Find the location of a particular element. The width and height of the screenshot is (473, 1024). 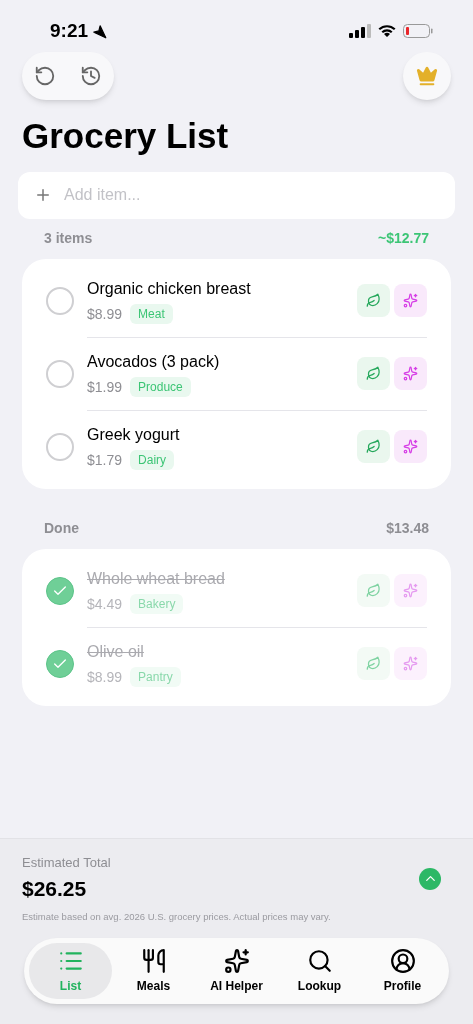

item-name: Whole wheat bread is located at coordinates (156, 578).